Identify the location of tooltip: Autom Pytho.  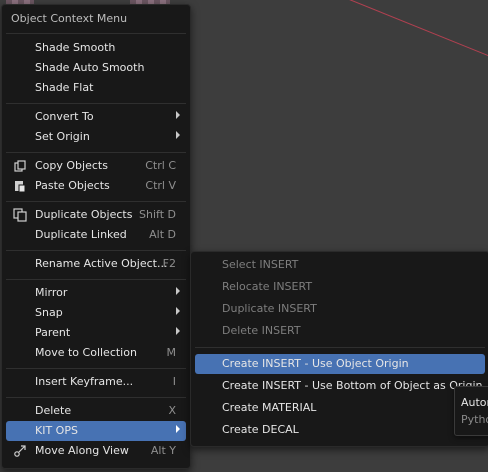
(471, 411).